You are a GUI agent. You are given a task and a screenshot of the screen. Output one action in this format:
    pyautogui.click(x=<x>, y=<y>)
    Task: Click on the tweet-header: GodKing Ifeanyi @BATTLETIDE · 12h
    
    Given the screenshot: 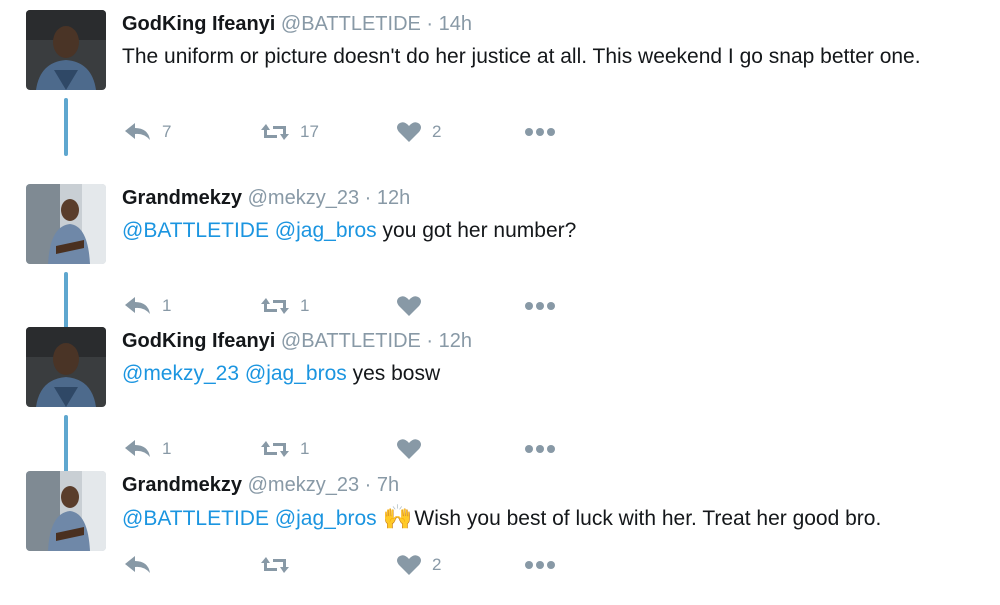 What is the action you would take?
    pyautogui.click(x=297, y=341)
    